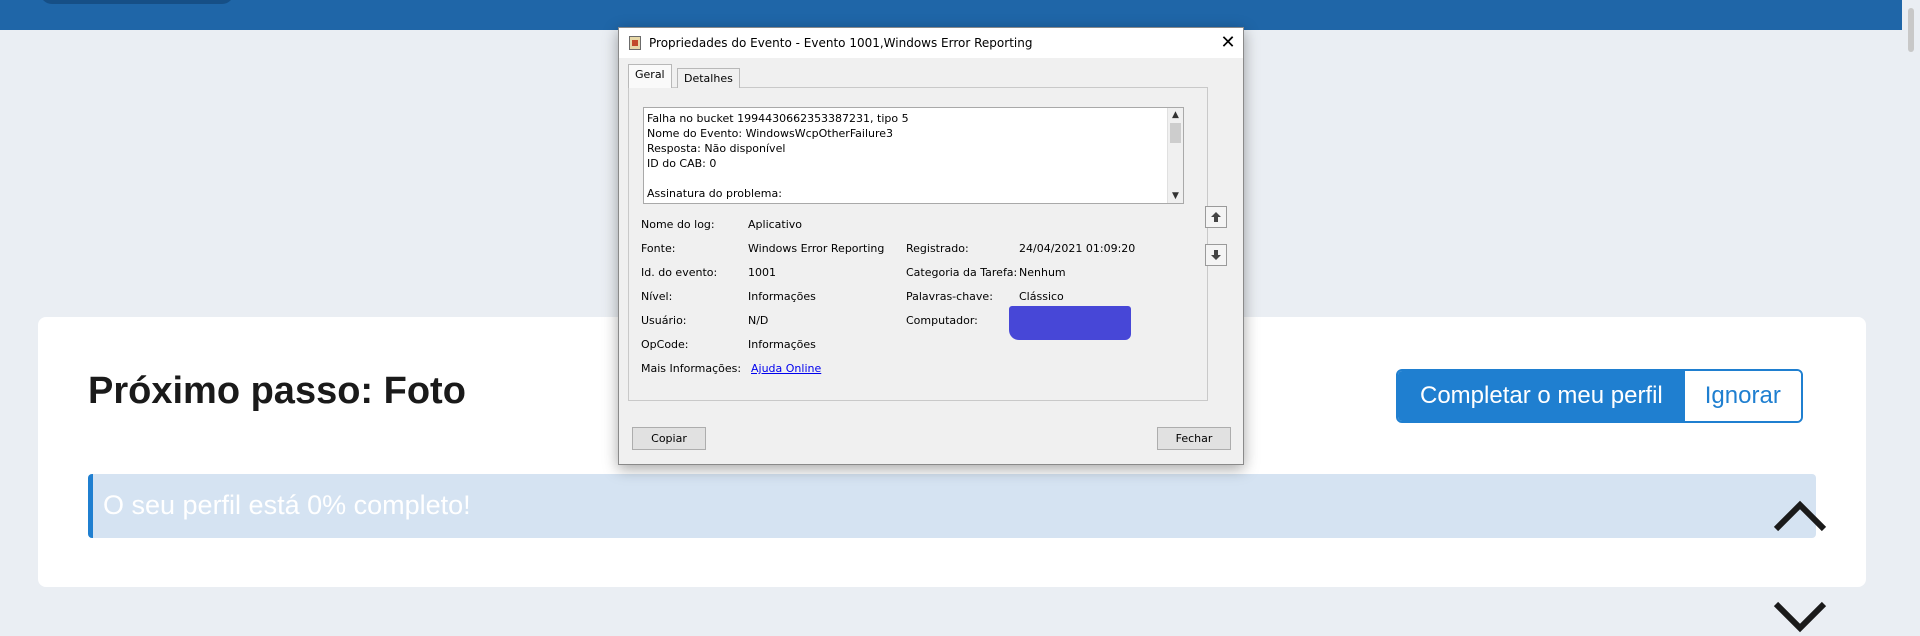  Describe the element at coordinates (665, 344) in the screenshot. I see `opcode-label: OpCode:` at that location.